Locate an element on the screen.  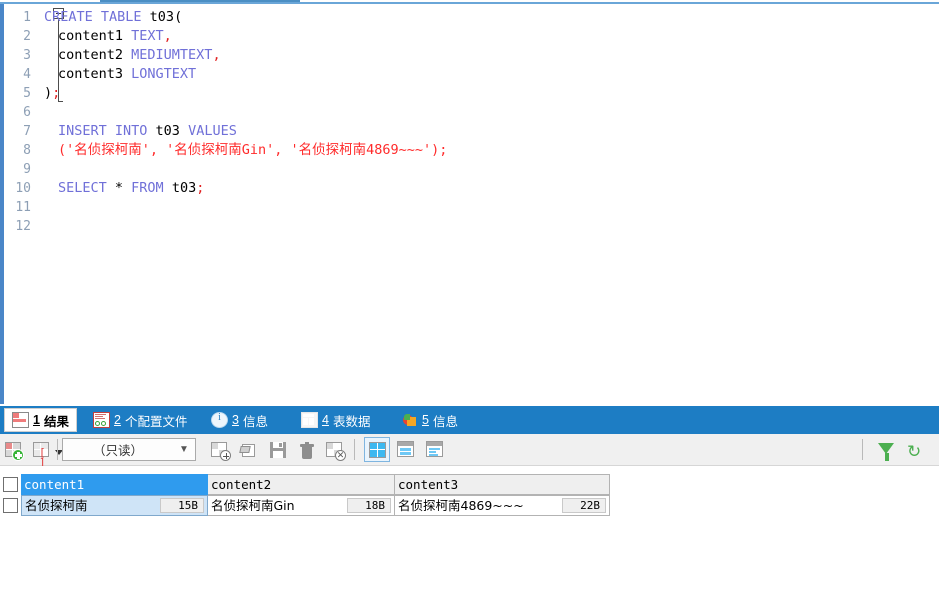
code-line: CREATE TABLE t03( is located at coordinates (113, 17).